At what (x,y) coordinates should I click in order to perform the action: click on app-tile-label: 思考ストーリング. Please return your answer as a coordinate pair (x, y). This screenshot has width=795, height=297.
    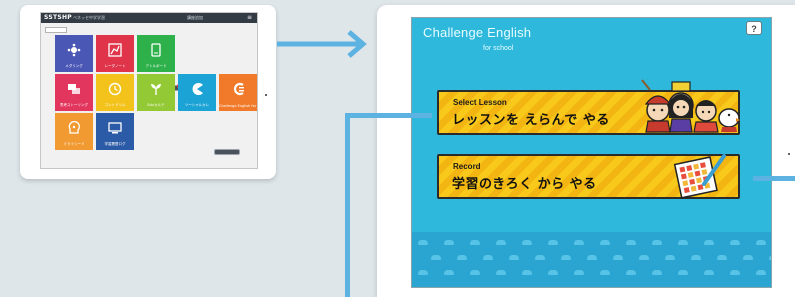
    Looking at the image, I should click on (74, 105).